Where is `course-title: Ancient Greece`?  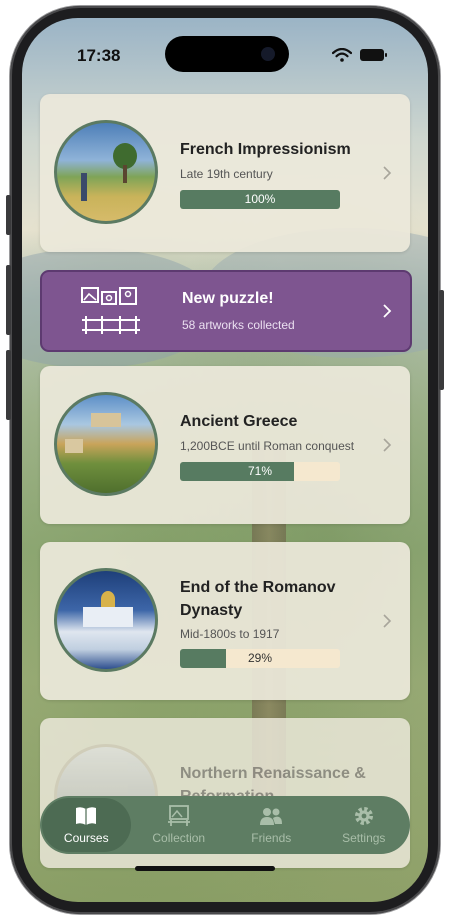 course-title: Ancient Greece is located at coordinates (239, 421).